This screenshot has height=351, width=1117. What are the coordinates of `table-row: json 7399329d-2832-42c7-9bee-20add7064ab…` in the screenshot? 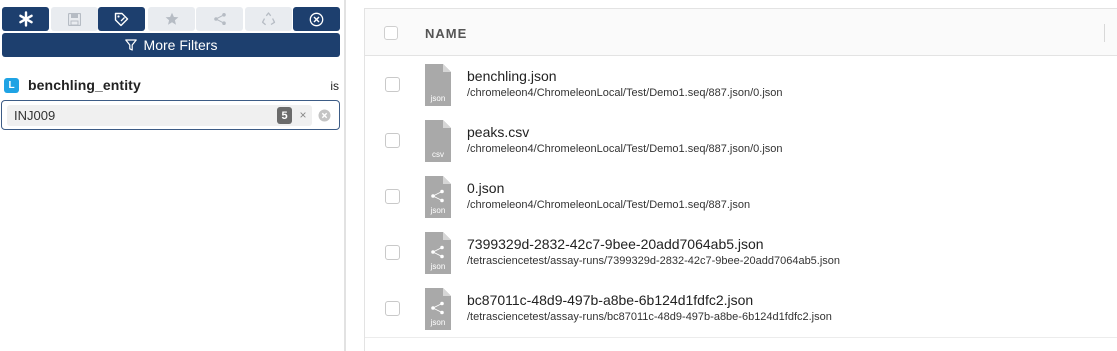 It's located at (741, 253).